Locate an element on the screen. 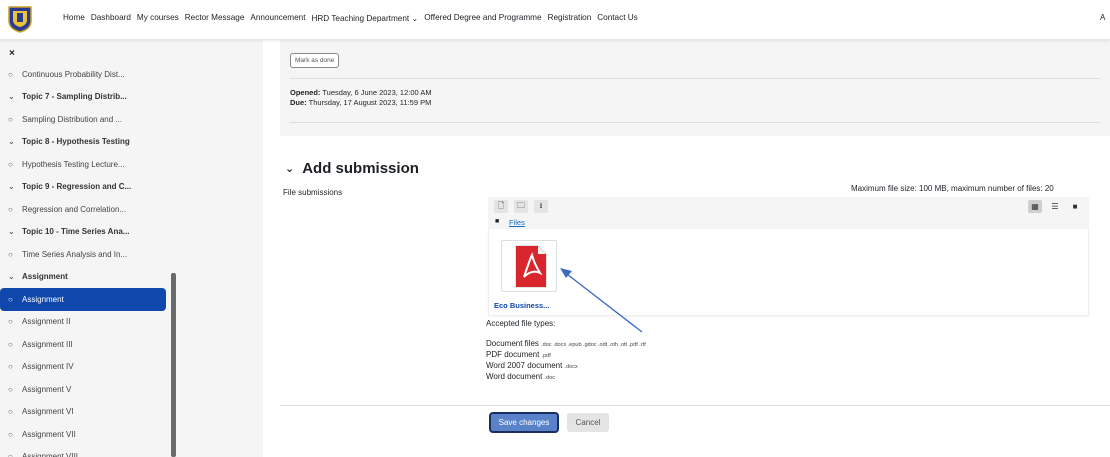 The image size is (1110, 457). course-index-item: ○ Assignment IV is located at coordinates (85, 367).